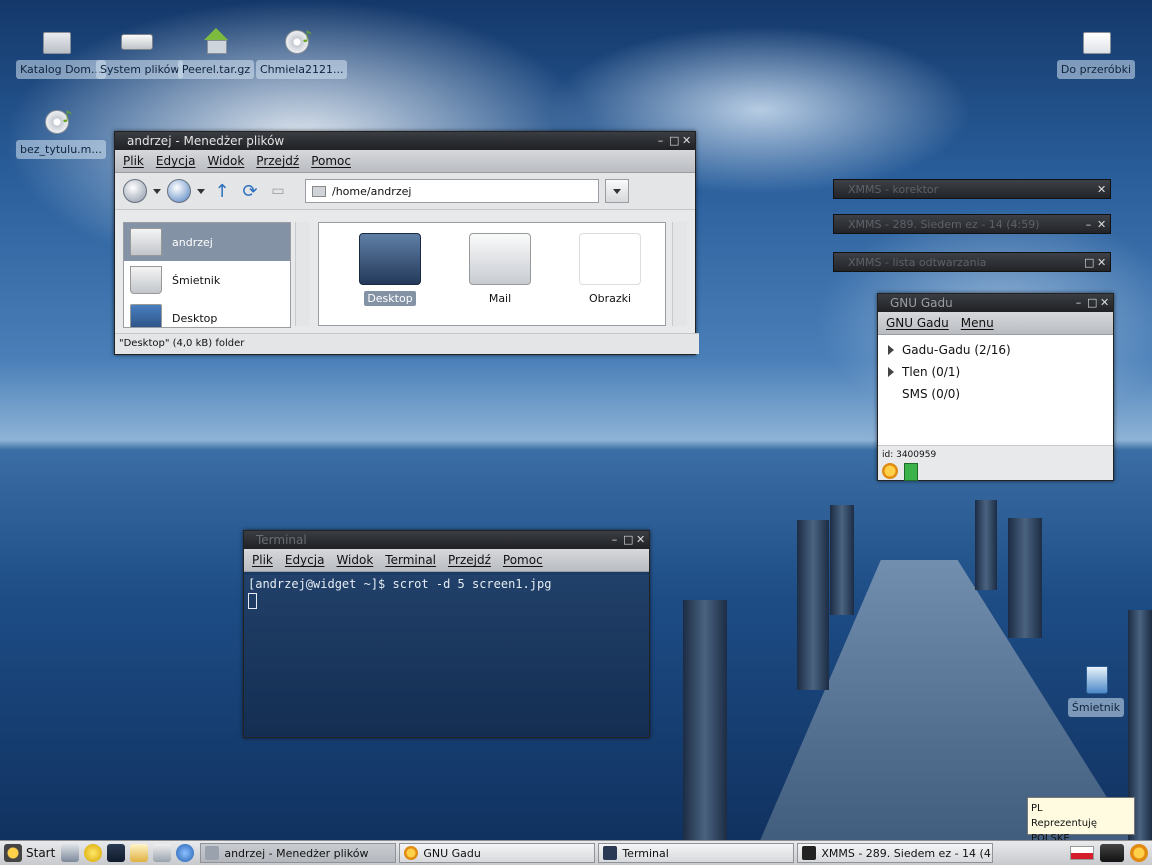 The image size is (1152, 865). Describe the element at coordinates (995, 350) in the screenshot. I see `group-gadu-gadu: Gadu-Gadu (2/16)` at that location.